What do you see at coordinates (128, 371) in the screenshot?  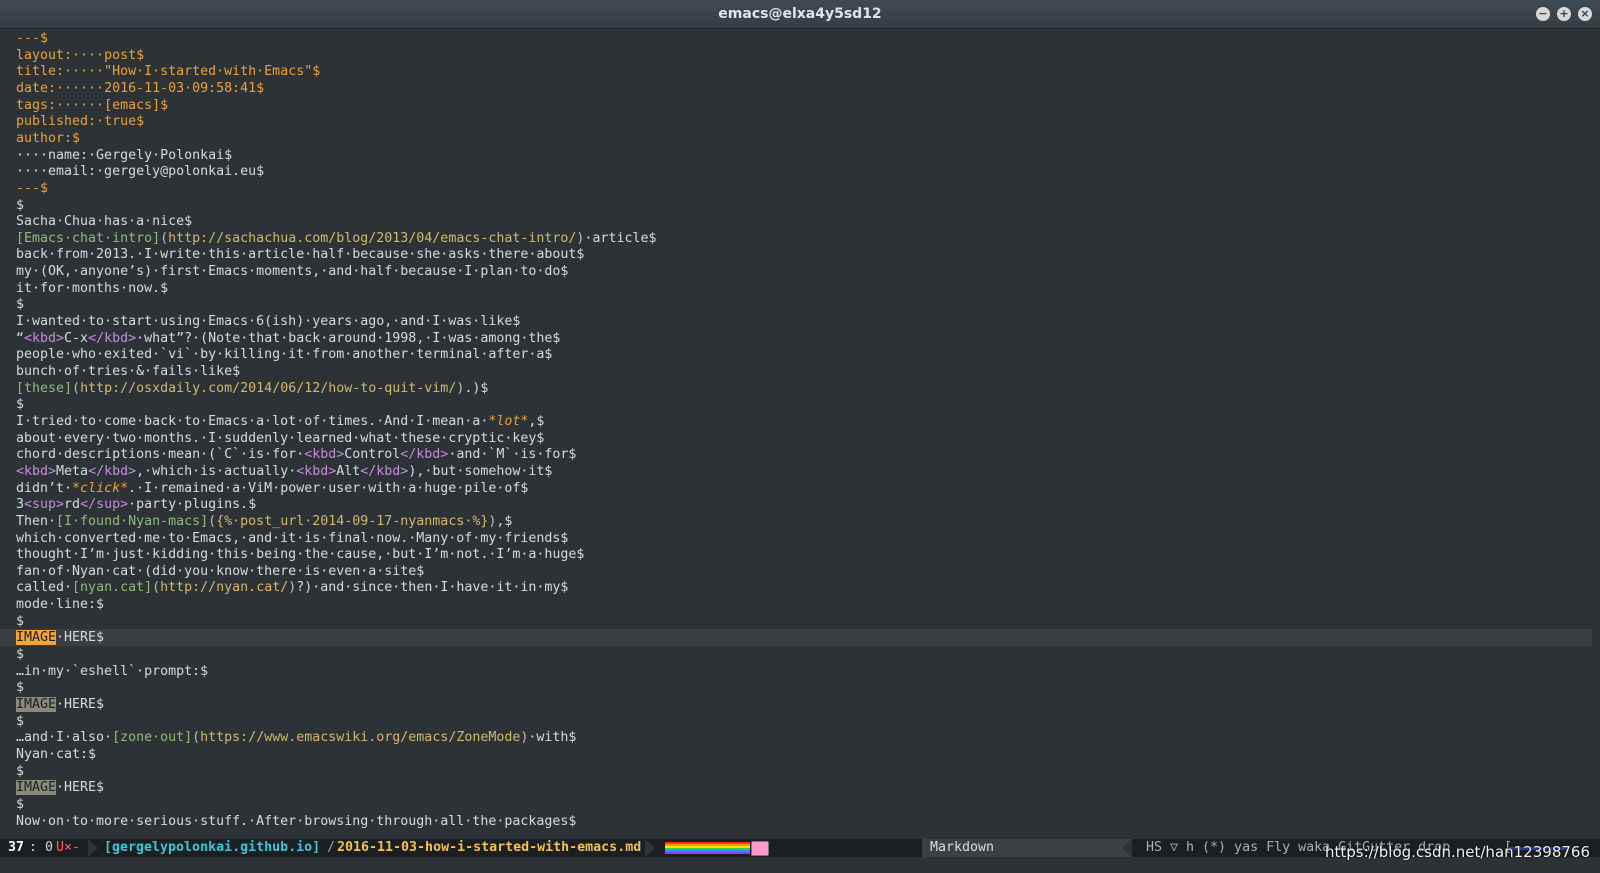 I see `buffer-line: bunch·of·tries·&·fails·like$` at bounding box center [128, 371].